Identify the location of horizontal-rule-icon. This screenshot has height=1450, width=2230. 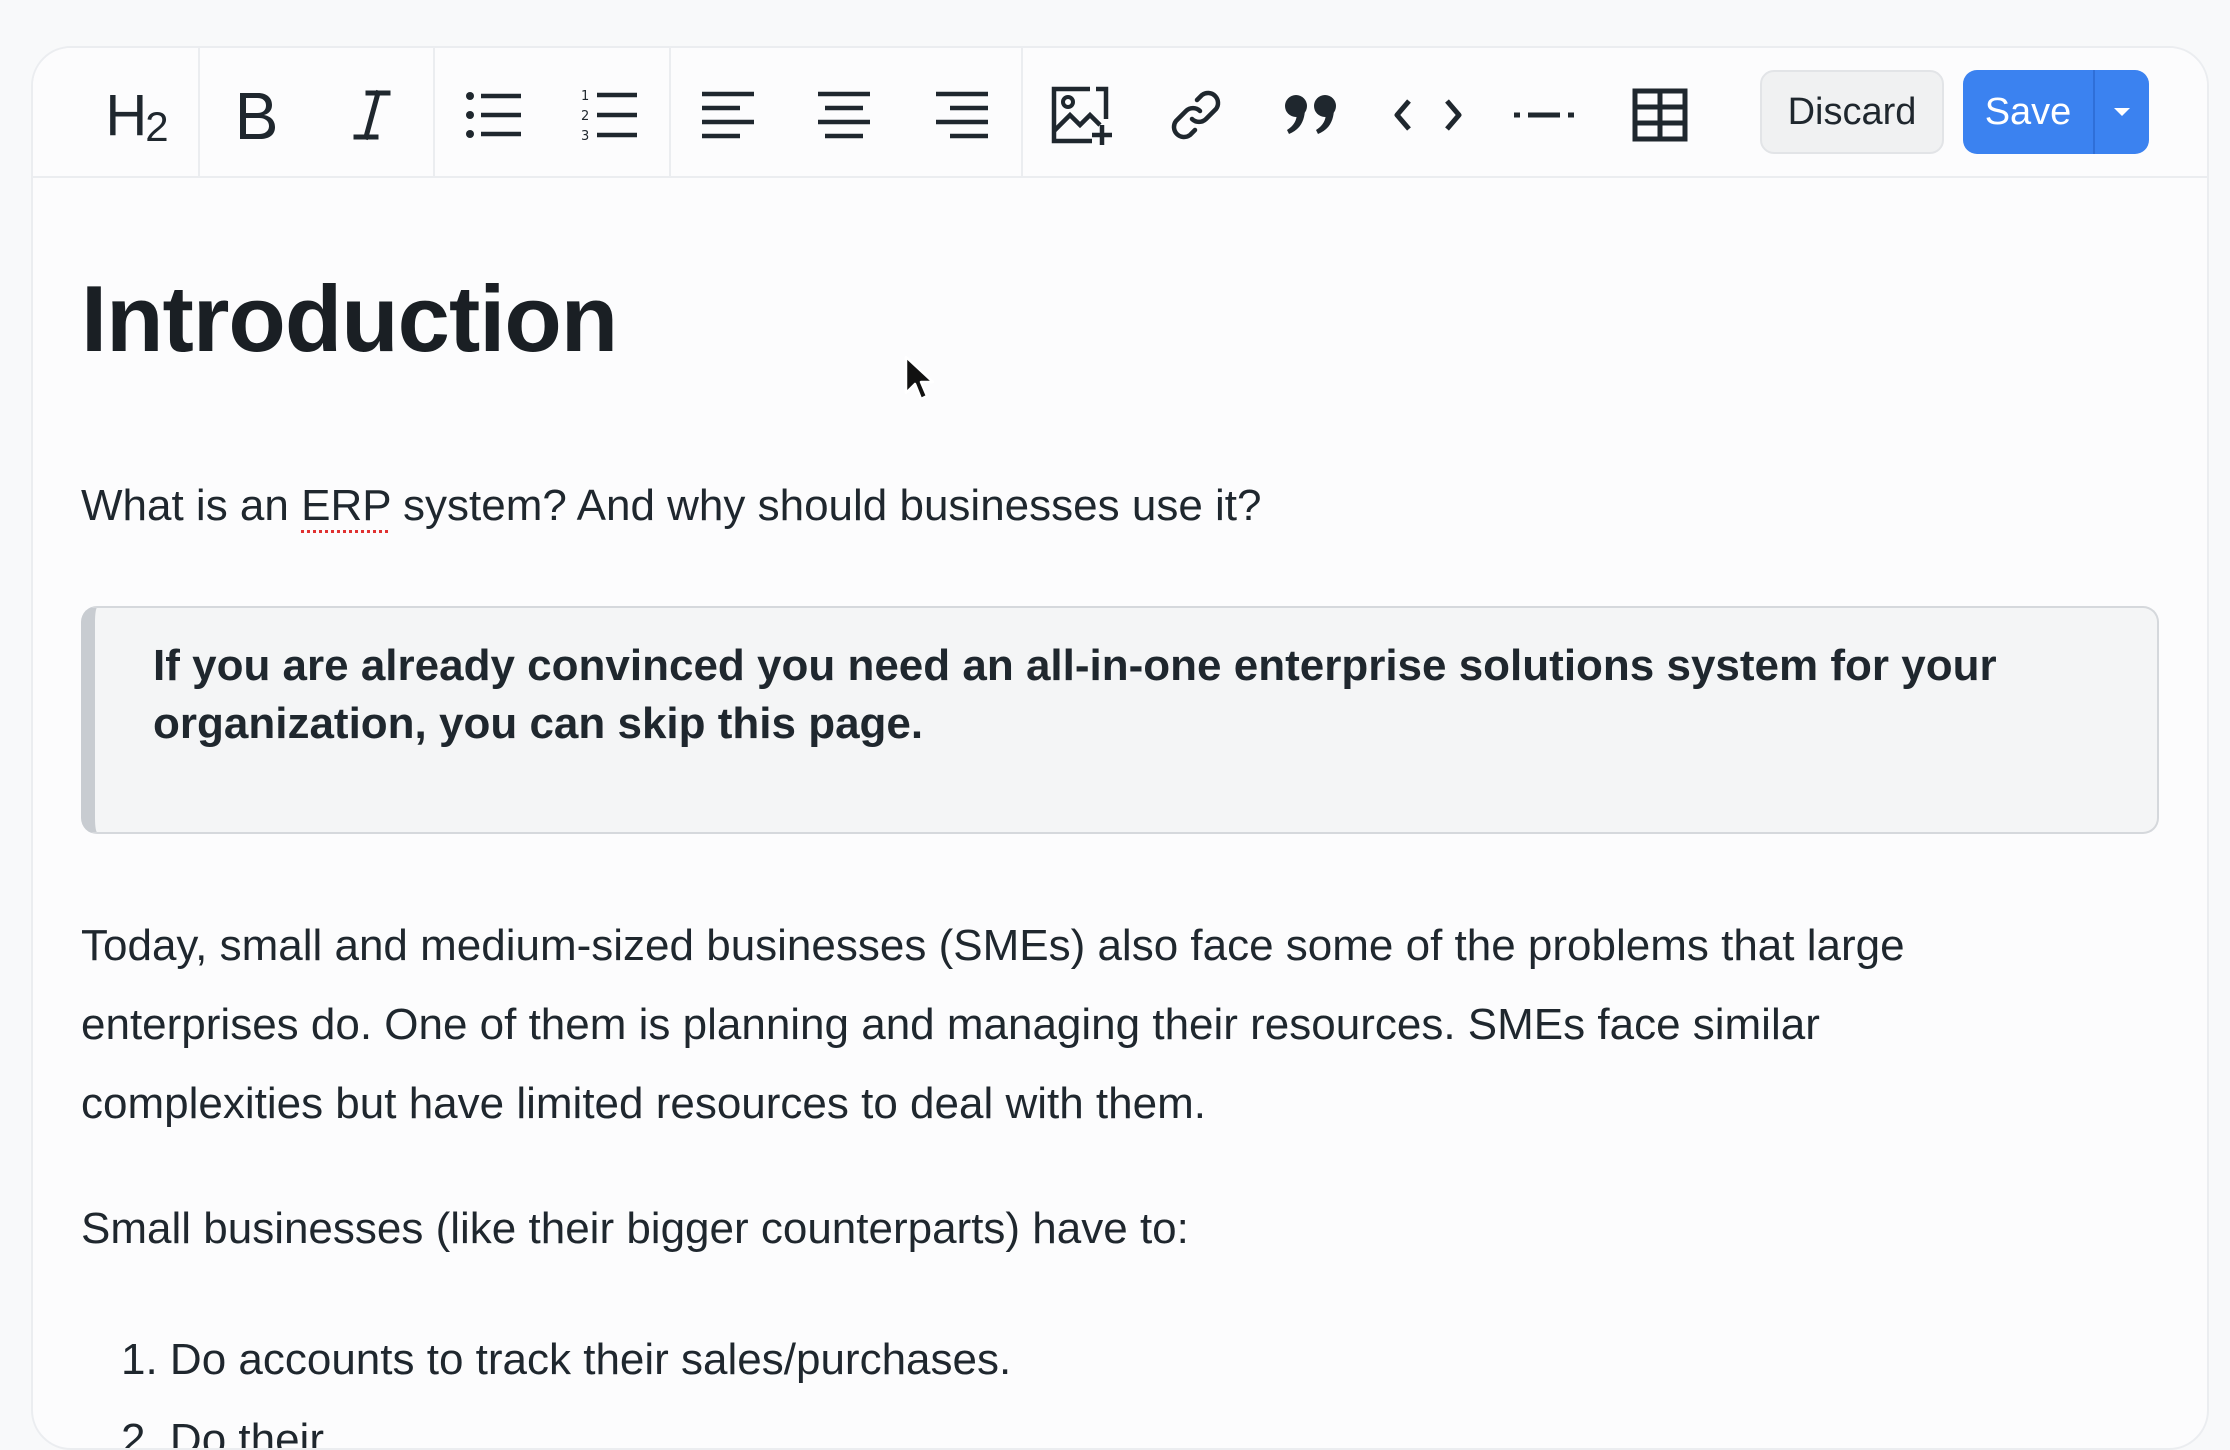
(1544, 115).